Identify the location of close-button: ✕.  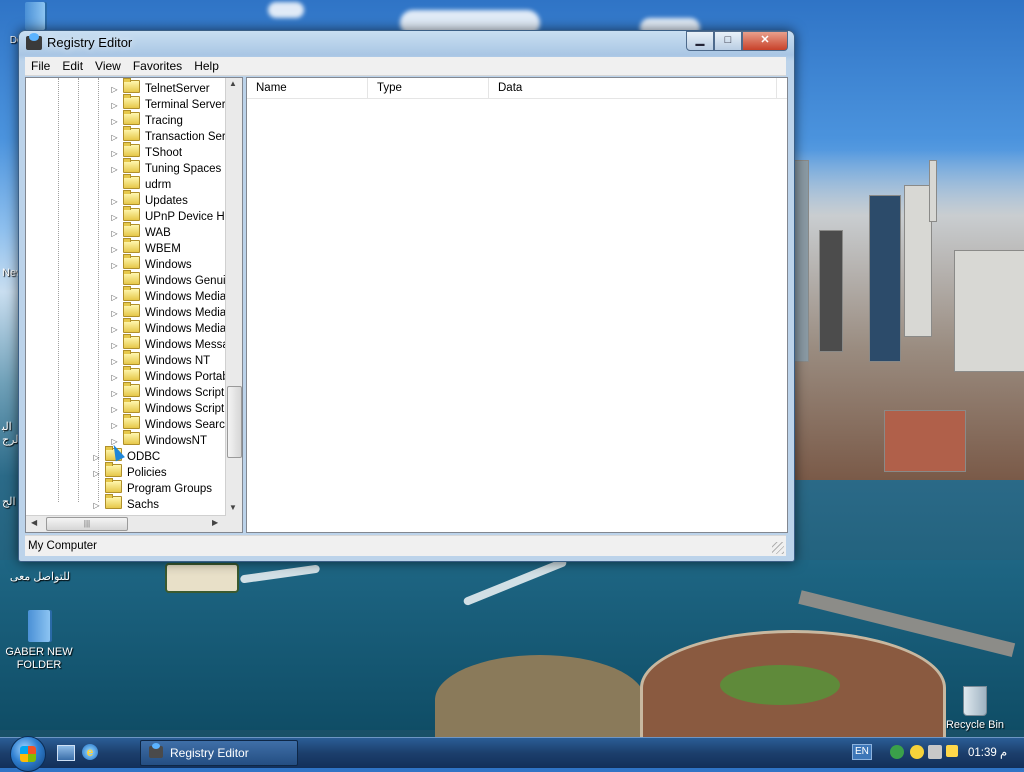
(765, 41).